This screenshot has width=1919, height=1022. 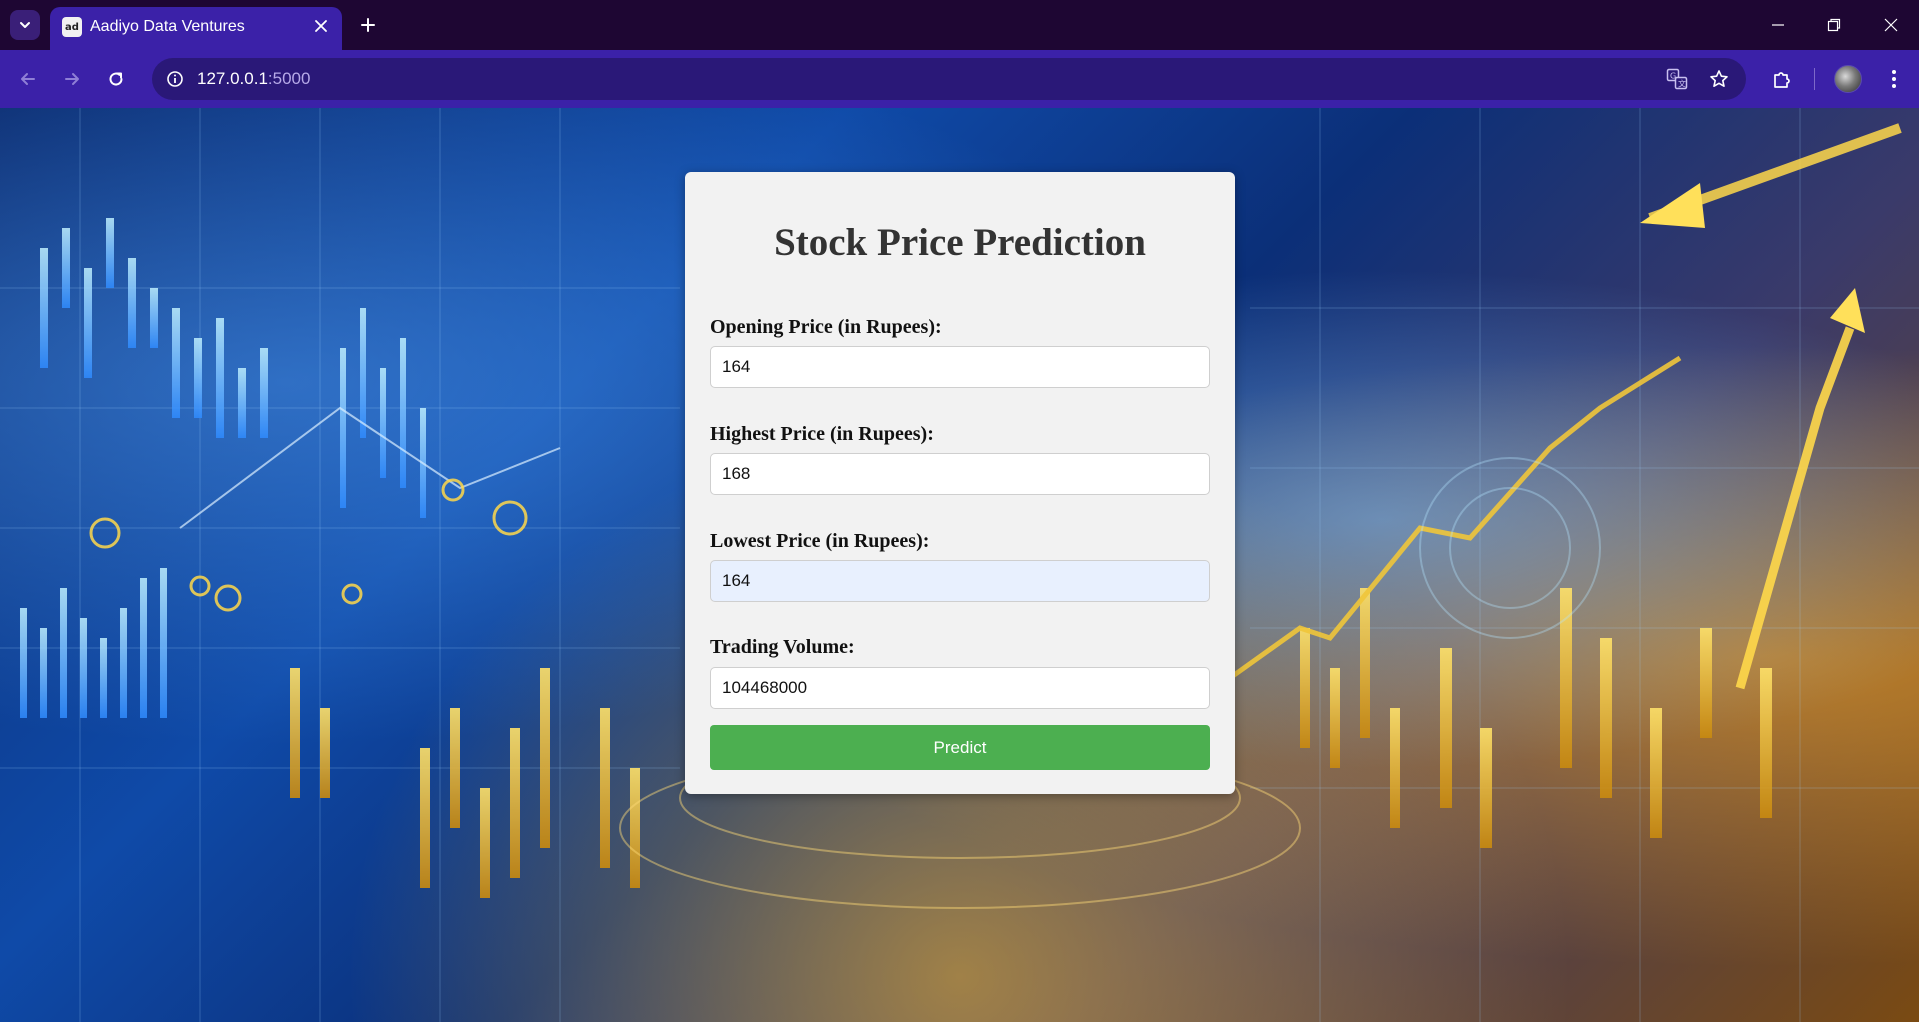 I want to click on browser-toolbar: 127.0.0.1:5000 G文, so click(x=959, y=79).